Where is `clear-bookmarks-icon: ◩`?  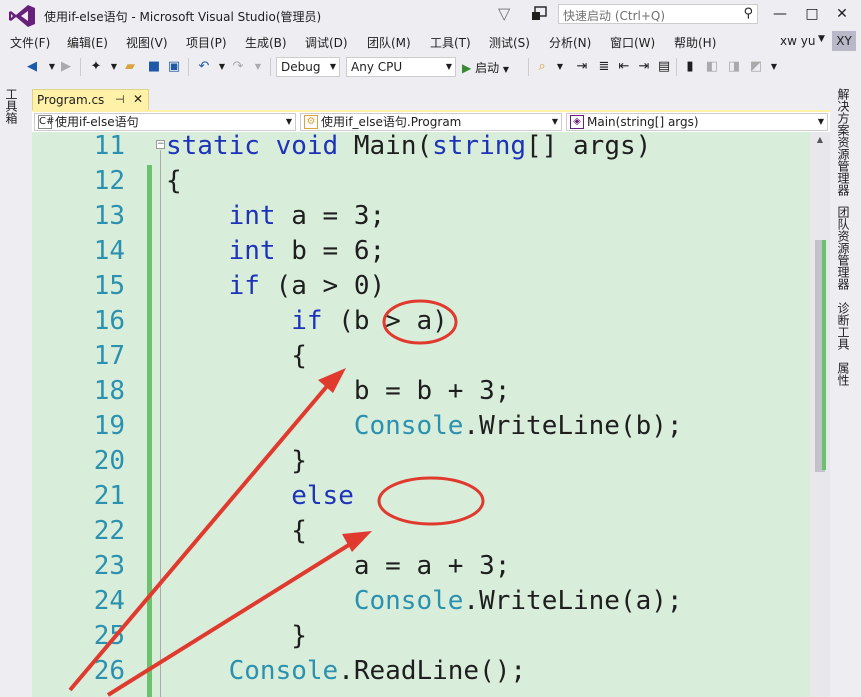 clear-bookmarks-icon: ◩ is located at coordinates (756, 67).